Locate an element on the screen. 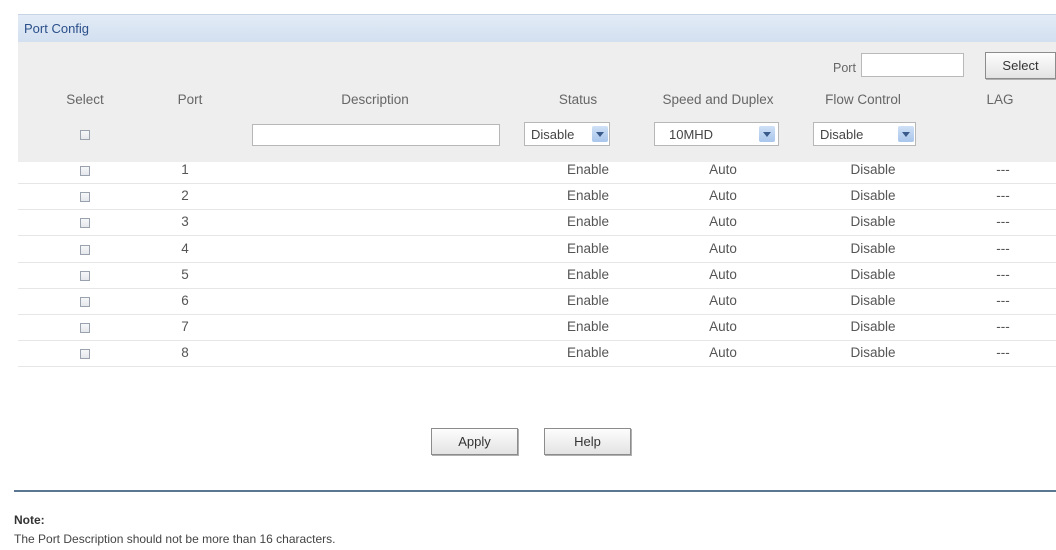 The height and width of the screenshot is (550, 1056). port-cell: 8 is located at coordinates (185, 352).